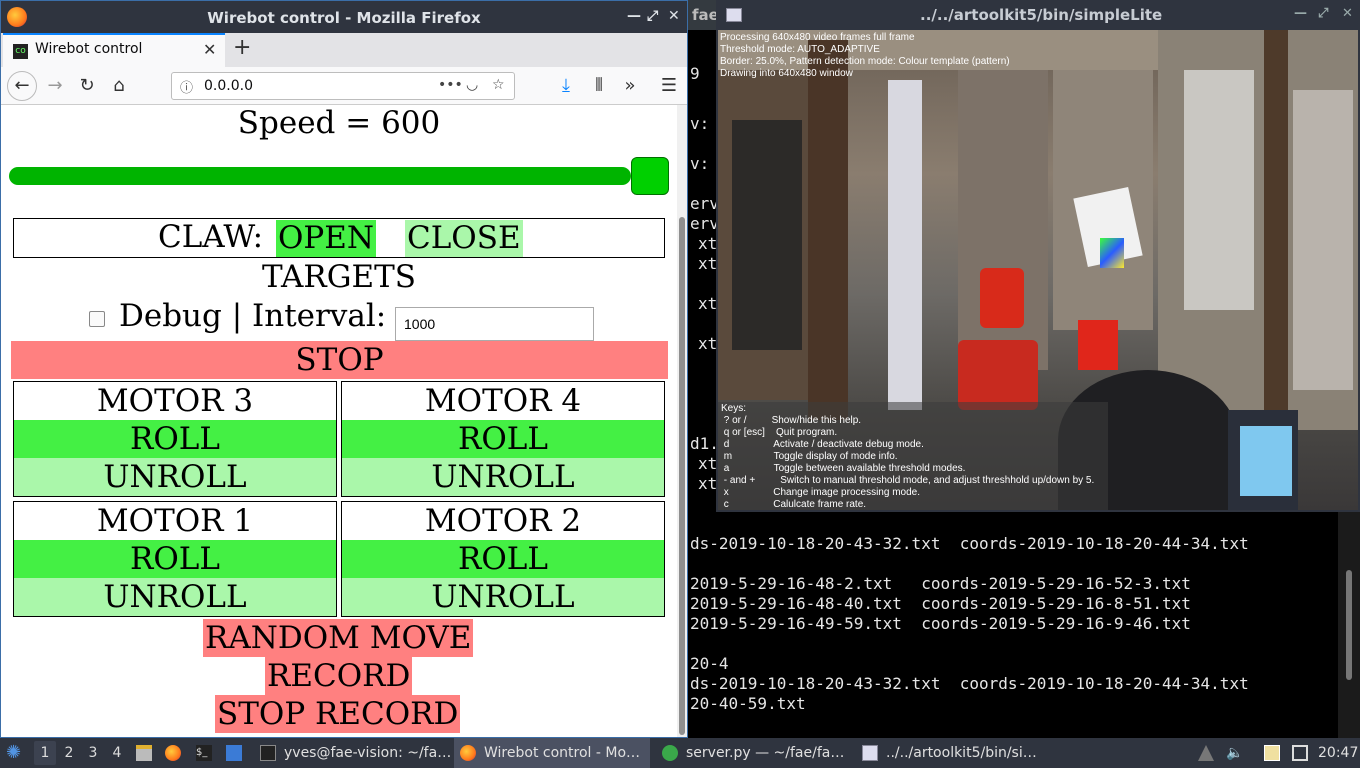 This screenshot has width=1360, height=768. I want to click on home-icon: ⌂, so click(119, 86).